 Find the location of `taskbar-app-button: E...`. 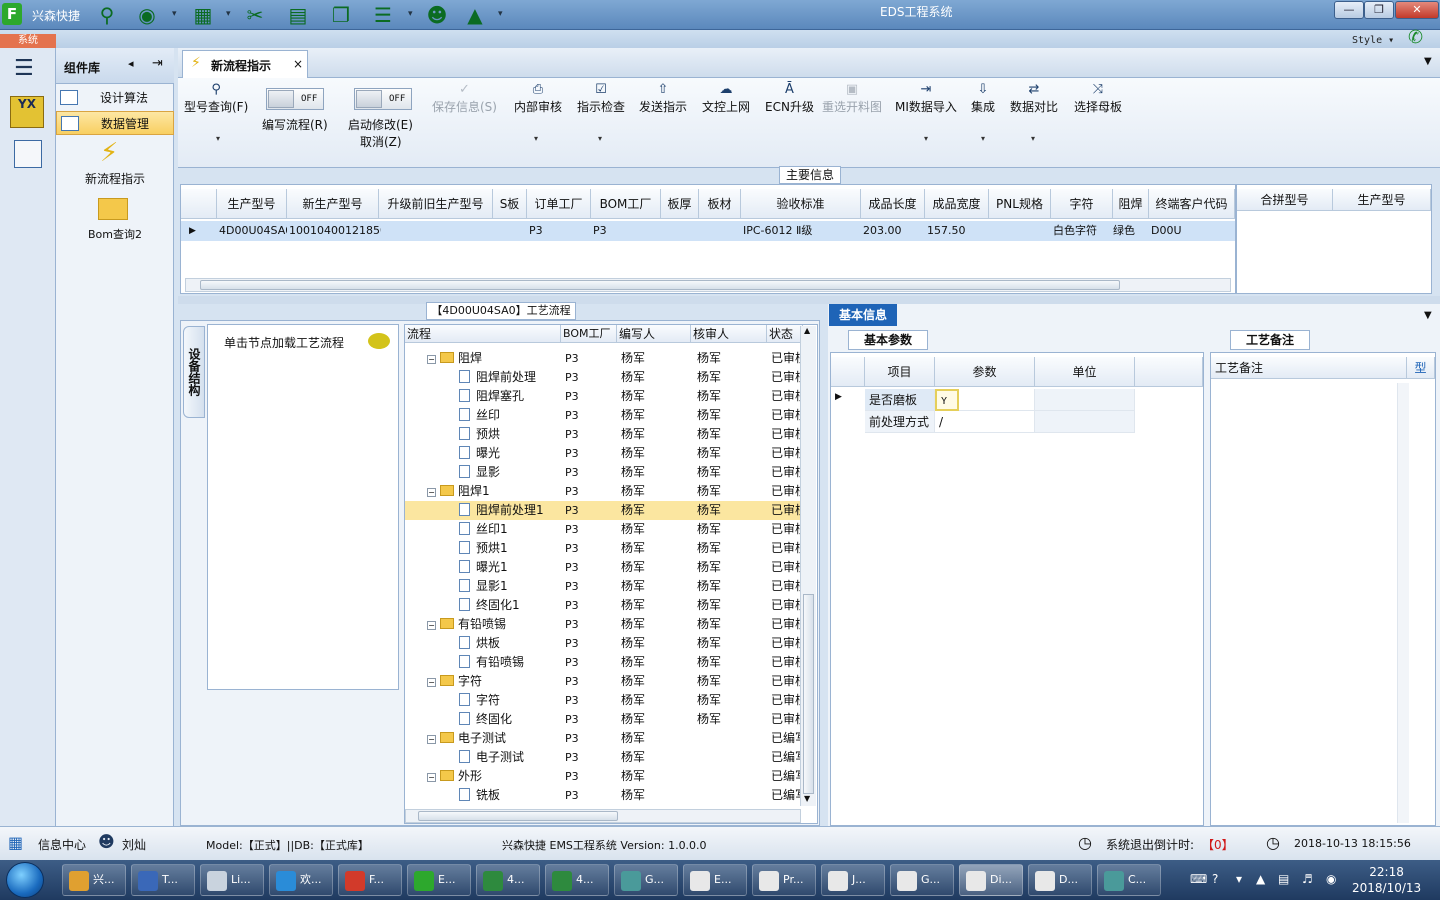

taskbar-app-button: E... is located at coordinates (715, 880).